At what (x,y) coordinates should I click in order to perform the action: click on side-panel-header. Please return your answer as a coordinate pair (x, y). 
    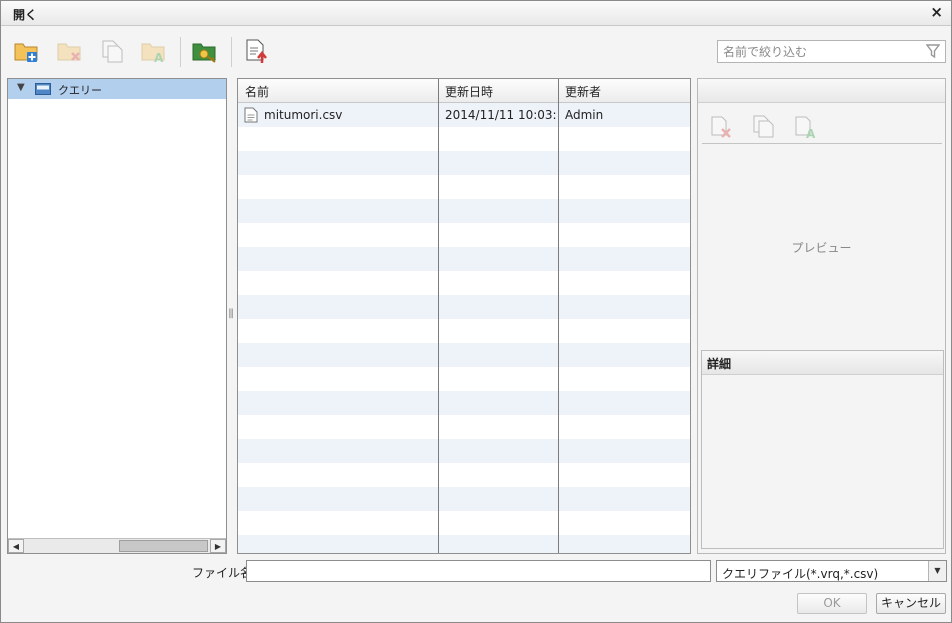
    Looking at the image, I should click on (821, 91).